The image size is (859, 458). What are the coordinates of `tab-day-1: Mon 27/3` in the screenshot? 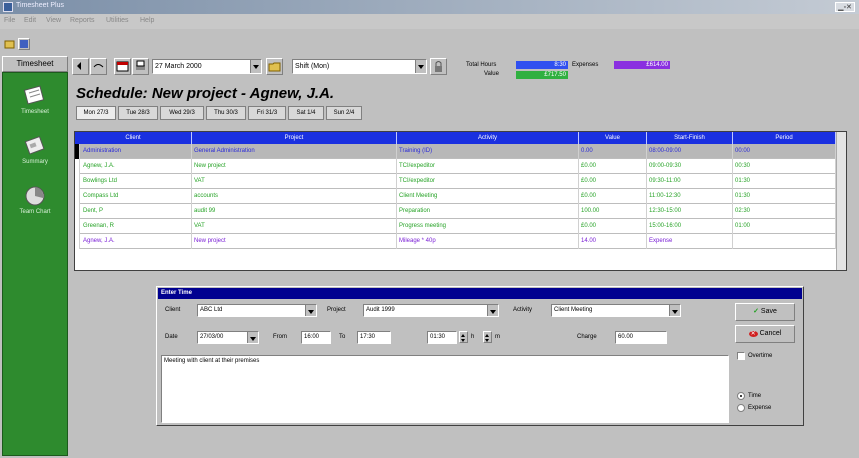 It's located at (96, 113).